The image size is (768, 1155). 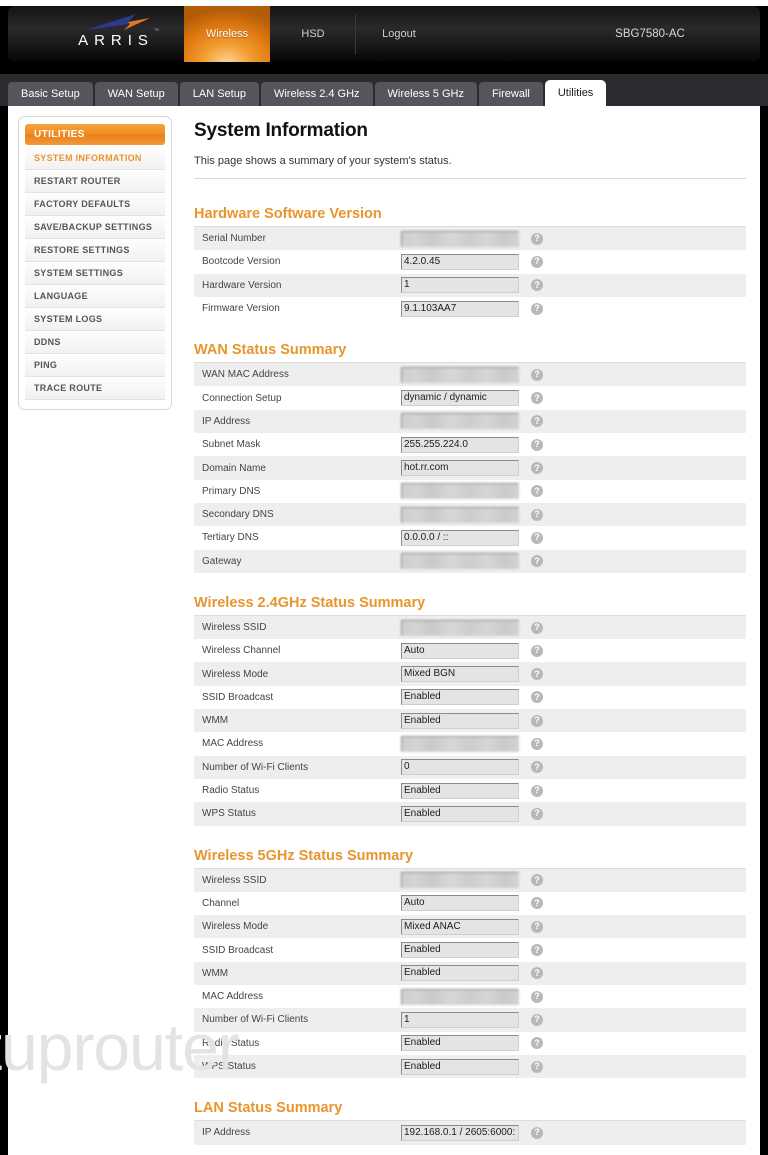 I want to click on info-row-label: MAC Address, so click(x=233, y=744).